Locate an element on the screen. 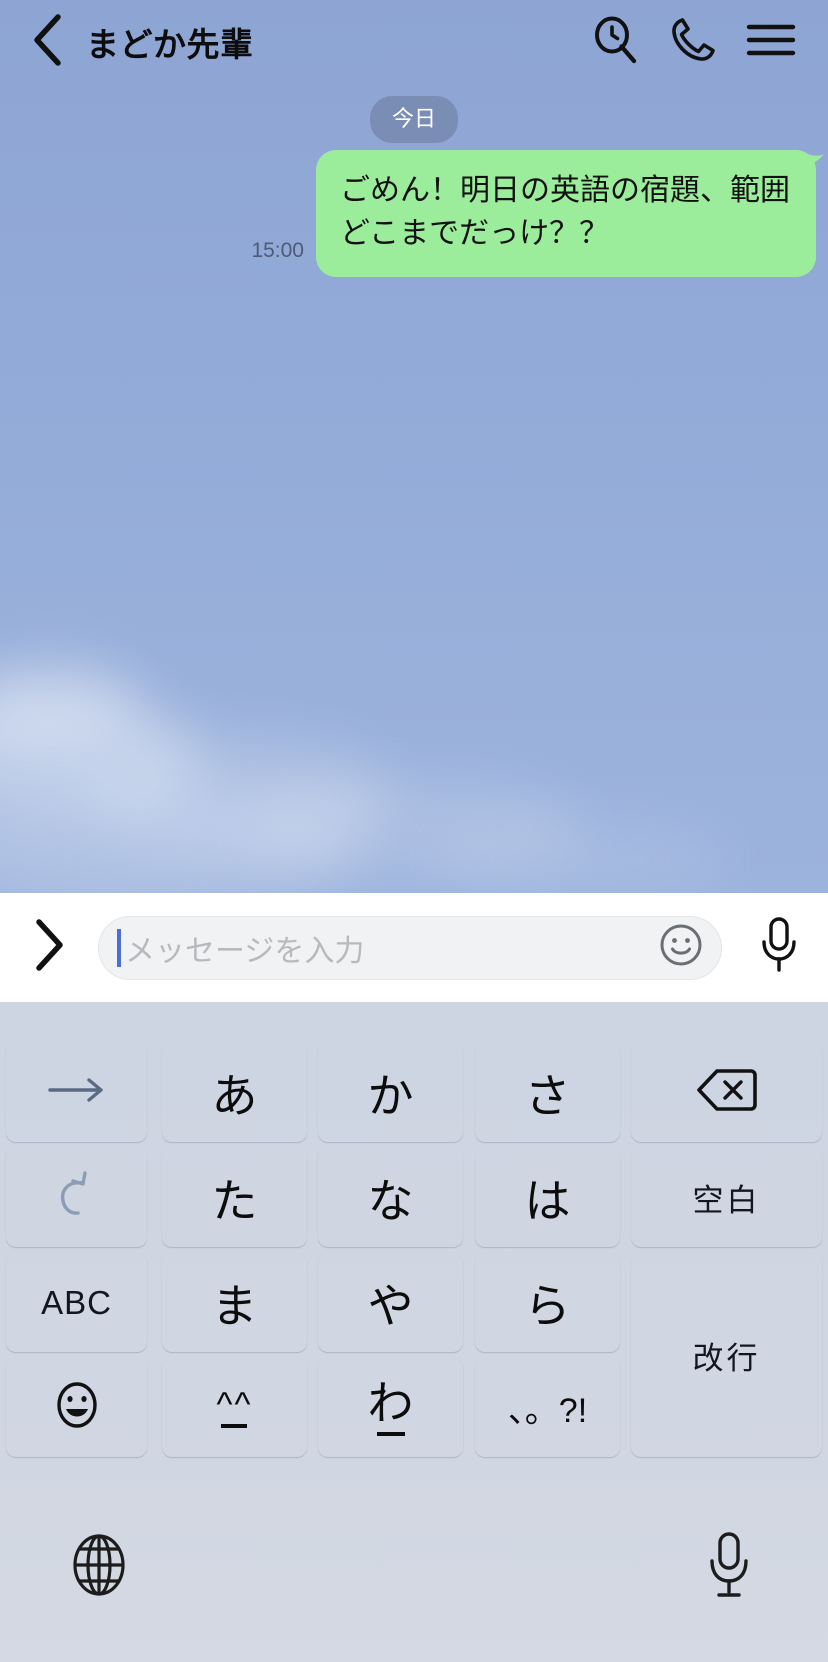  page-title: まどか先輩 is located at coordinates (170, 44).